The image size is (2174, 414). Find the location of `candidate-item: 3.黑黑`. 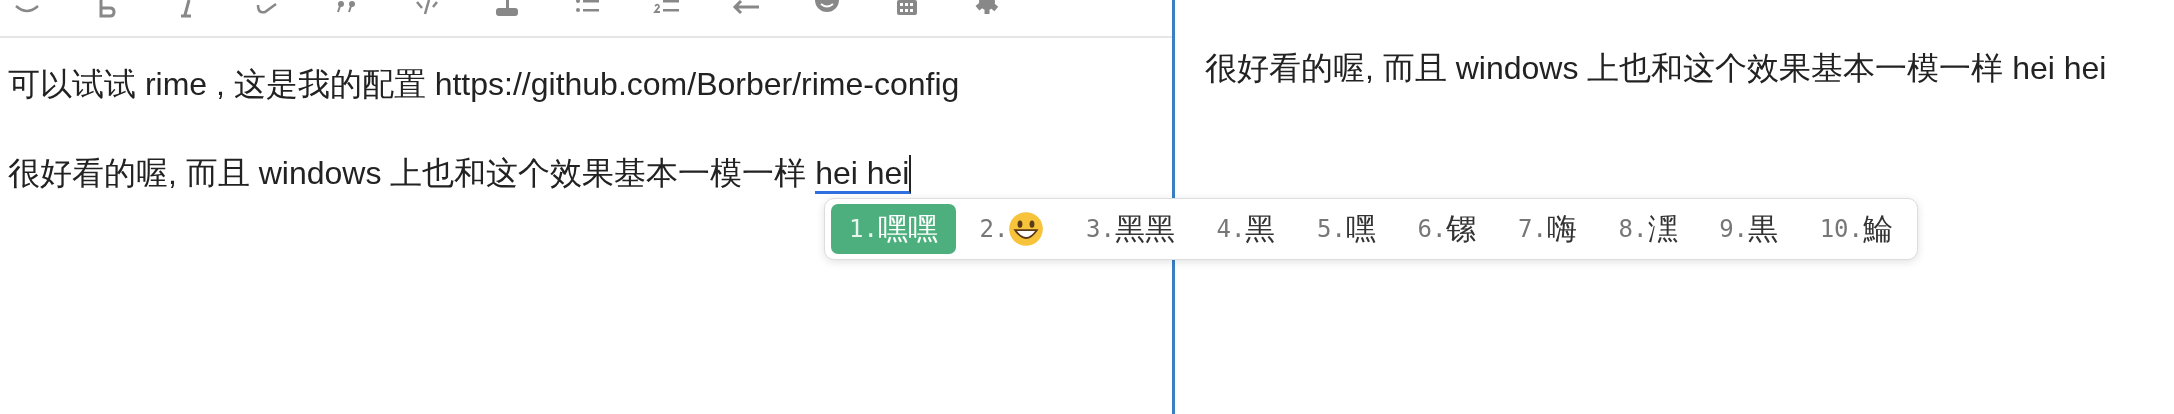

candidate-item: 3.黑黑 is located at coordinates (1130, 229).